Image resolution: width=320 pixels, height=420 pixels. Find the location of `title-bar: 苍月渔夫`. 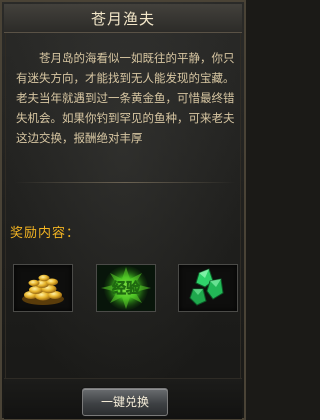

title-bar: 苍月渔夫 is located at coordinates (123, 18).